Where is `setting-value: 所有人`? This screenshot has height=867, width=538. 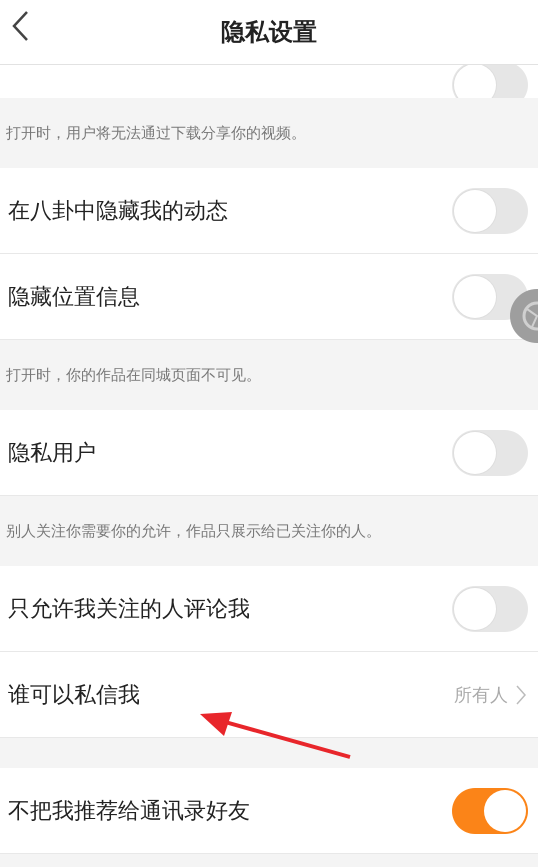
setting-value: 所有人 is located at coordinates (481, 694).